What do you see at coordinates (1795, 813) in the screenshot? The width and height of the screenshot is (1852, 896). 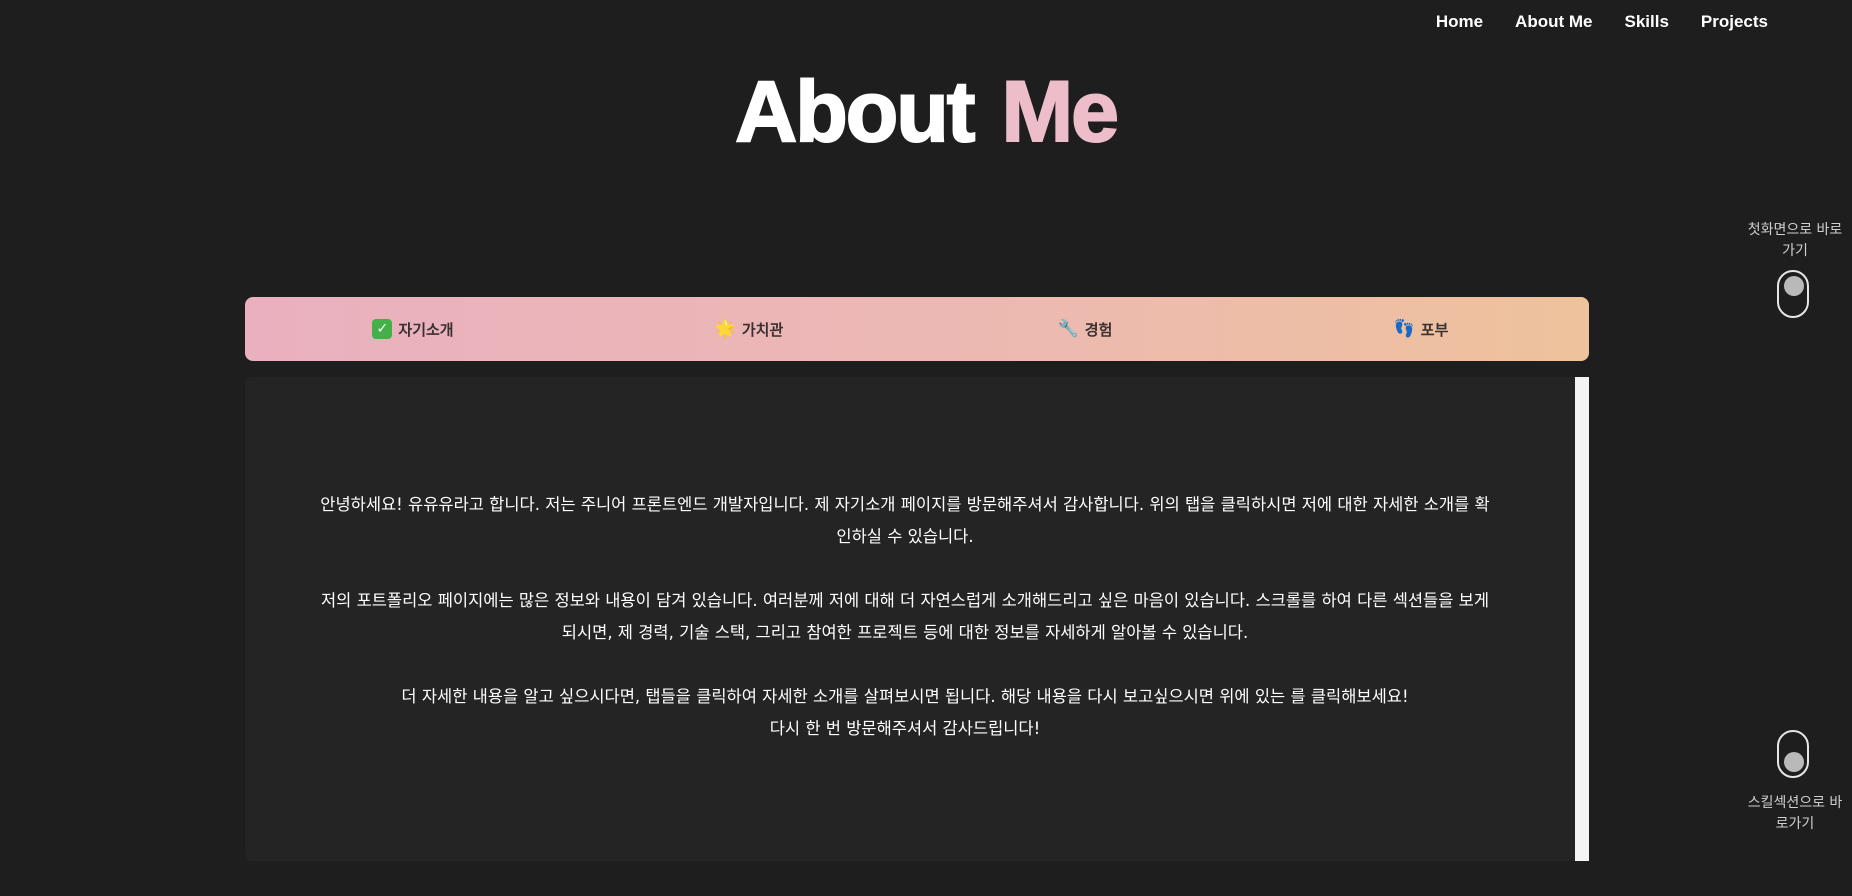 I see `go-to-skills-label: 스킬섹션으로 바로가기` at bounding box center [1795, 813].